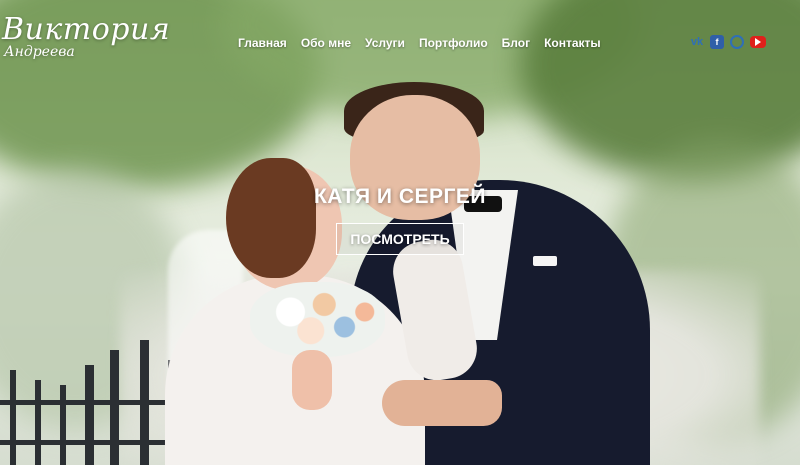 The width and height of the screenshot is (800, 465). What do you see at coordinates (326, 43) in the screenshot?
I see `nav-item-about: Обо мне` at bounding box center [326, 43].